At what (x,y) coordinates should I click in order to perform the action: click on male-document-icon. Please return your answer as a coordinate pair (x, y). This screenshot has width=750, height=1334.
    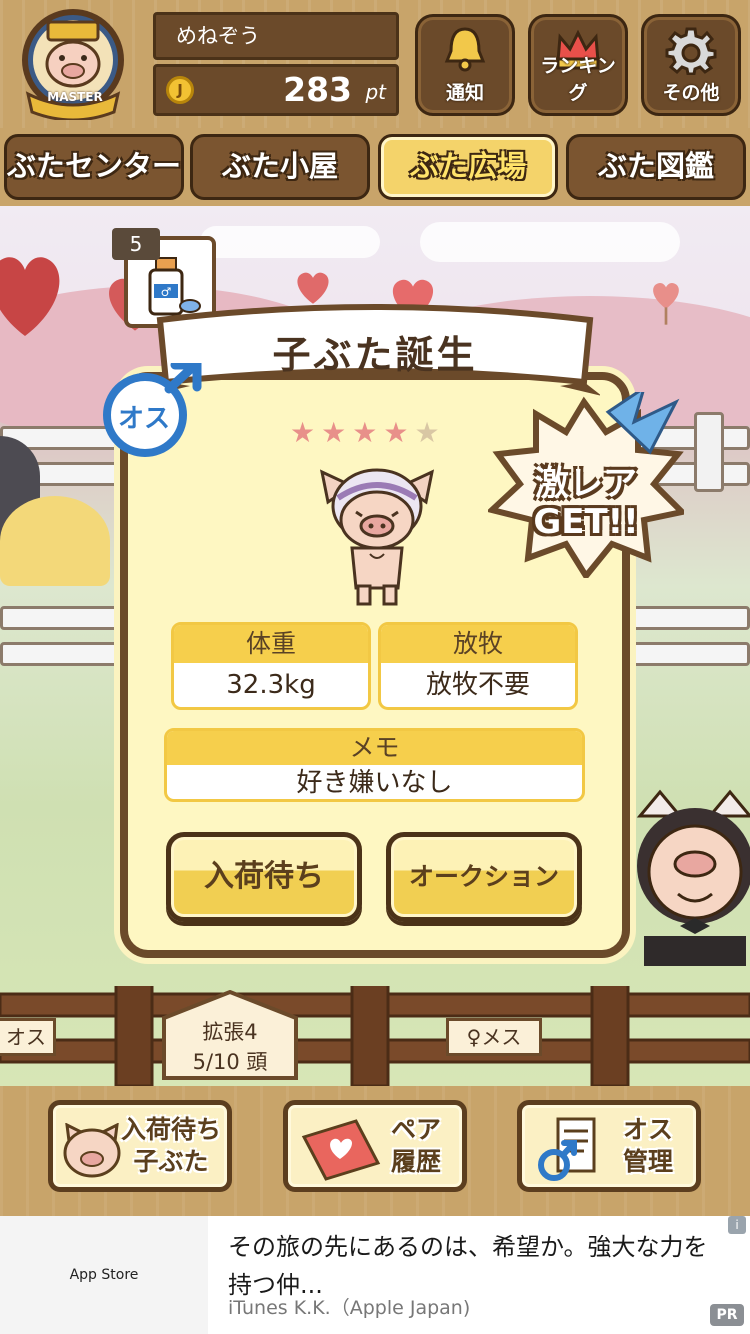
    Looking at the image, I should click on (567, 1149).